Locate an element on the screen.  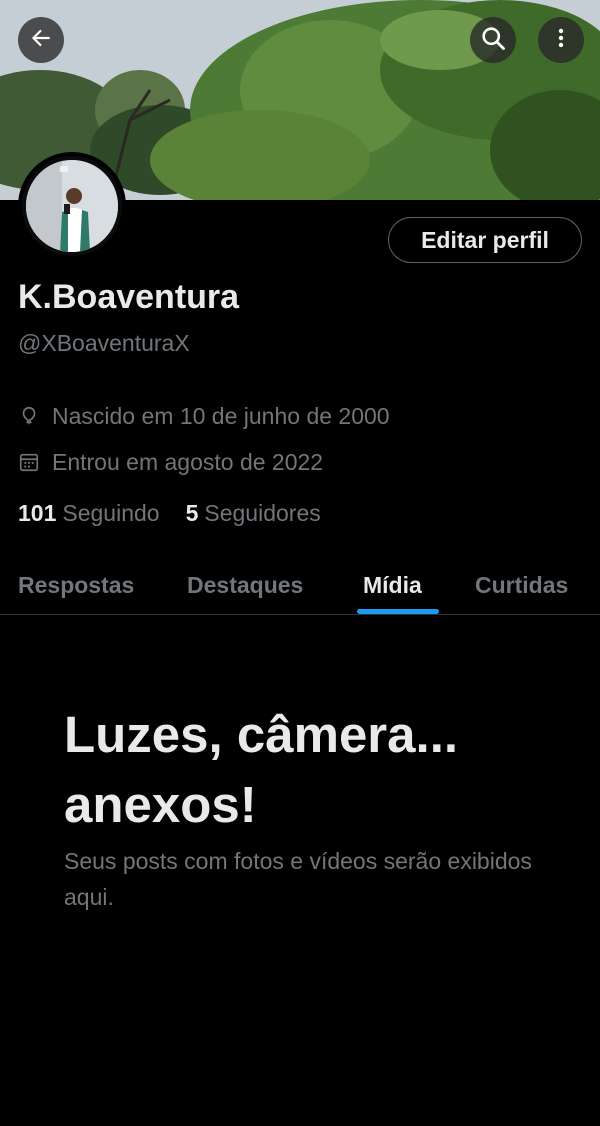
balloon-icon is located at coordinates (29, 416).